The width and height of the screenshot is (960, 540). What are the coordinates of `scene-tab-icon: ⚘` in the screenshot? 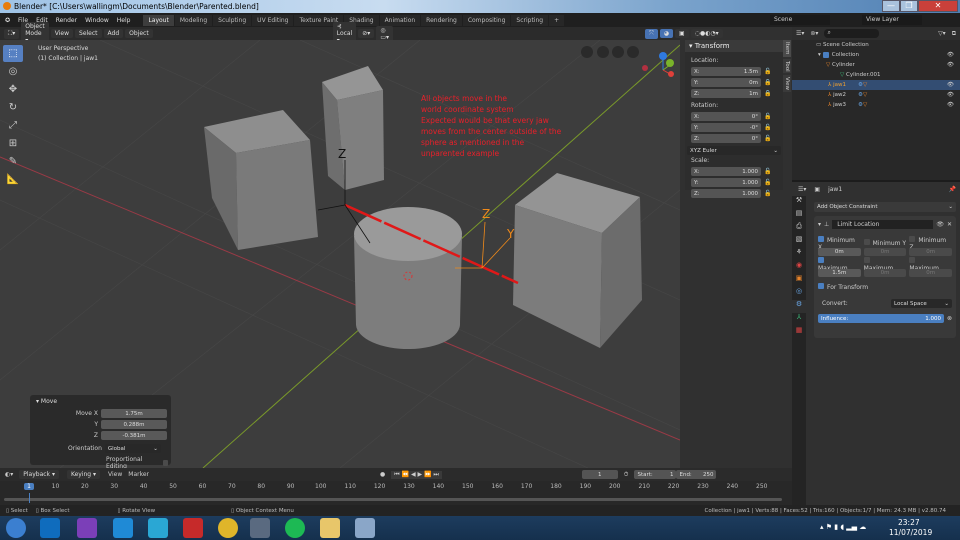 It's located at (799, 254).